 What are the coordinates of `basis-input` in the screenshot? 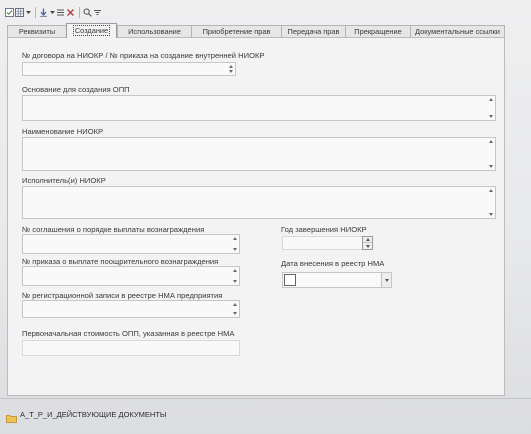 It's located at (259, 108).